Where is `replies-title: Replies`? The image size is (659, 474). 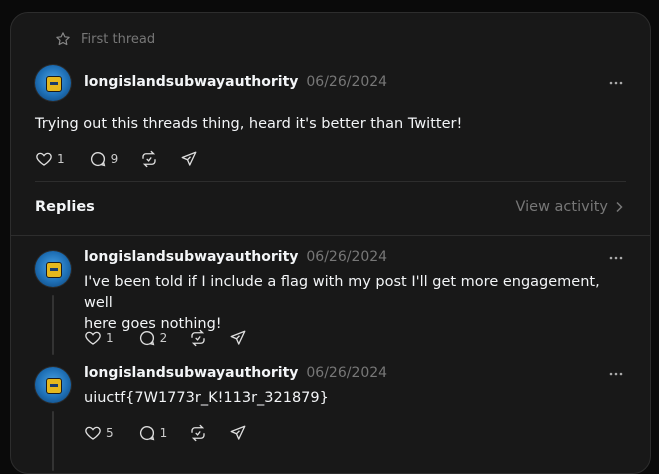 replies-title: Replies is located at coordinates (65, 207).